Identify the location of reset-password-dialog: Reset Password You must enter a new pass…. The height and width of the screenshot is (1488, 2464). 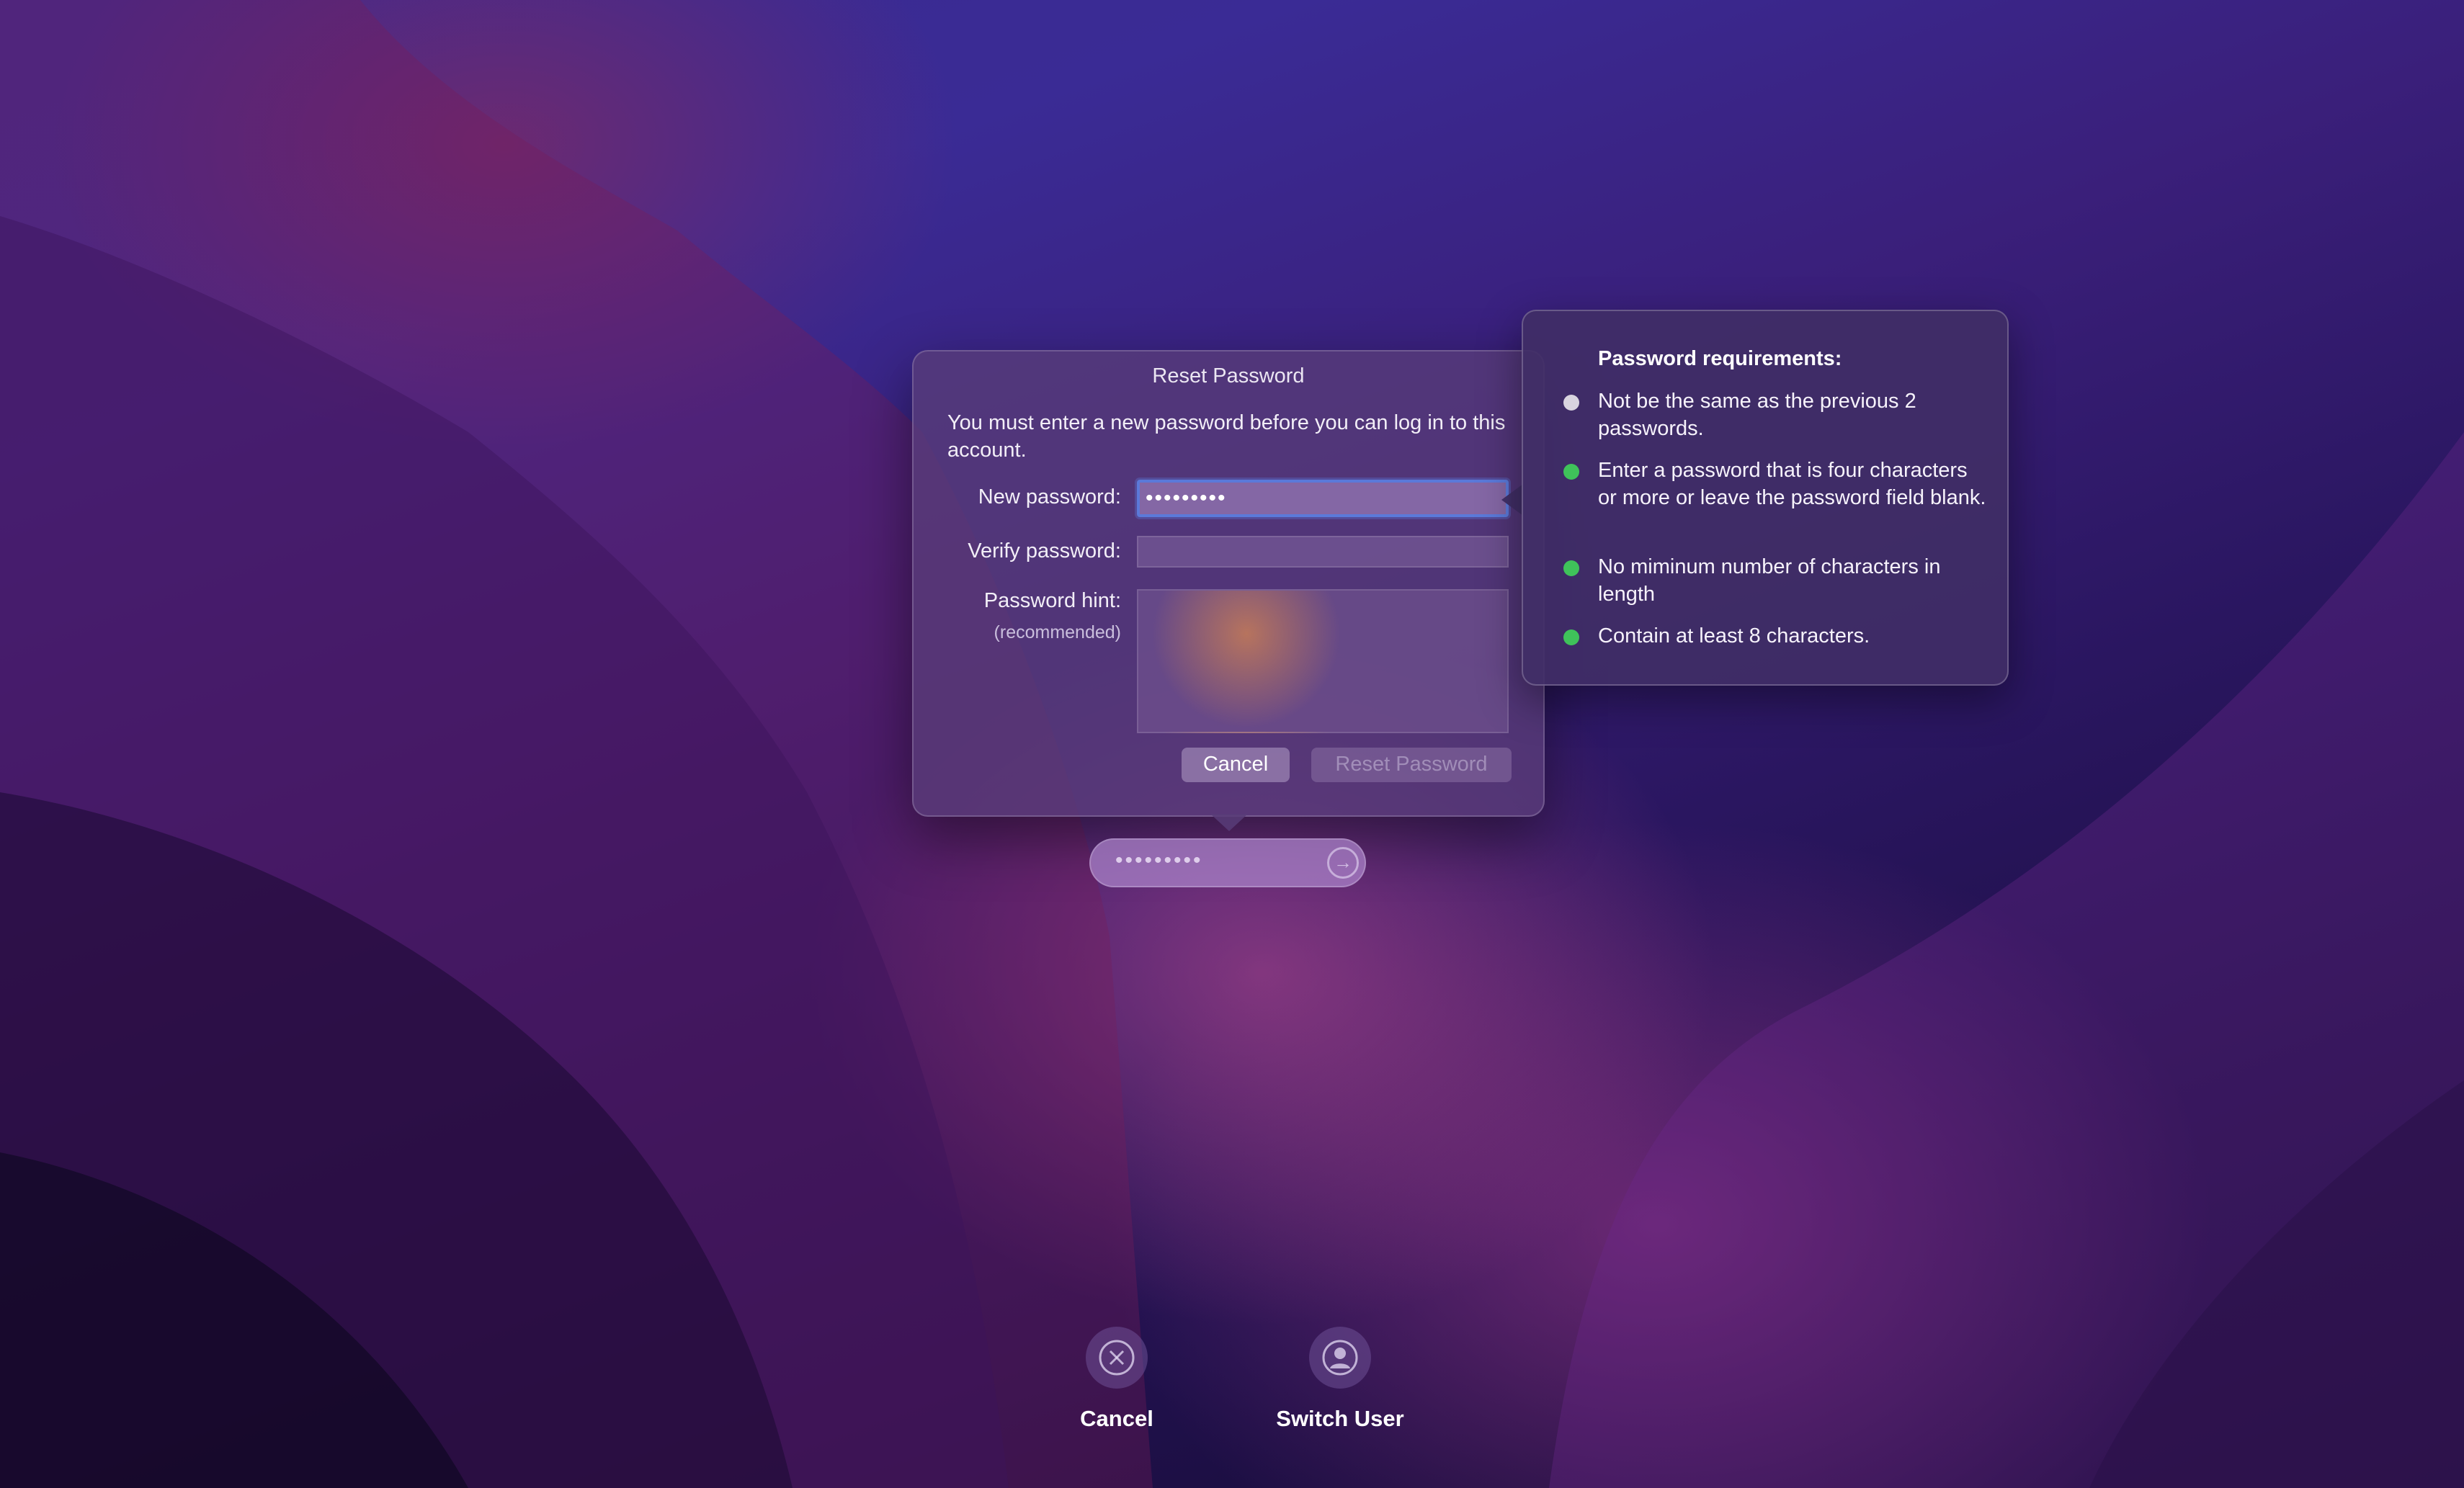
(1228, 583).